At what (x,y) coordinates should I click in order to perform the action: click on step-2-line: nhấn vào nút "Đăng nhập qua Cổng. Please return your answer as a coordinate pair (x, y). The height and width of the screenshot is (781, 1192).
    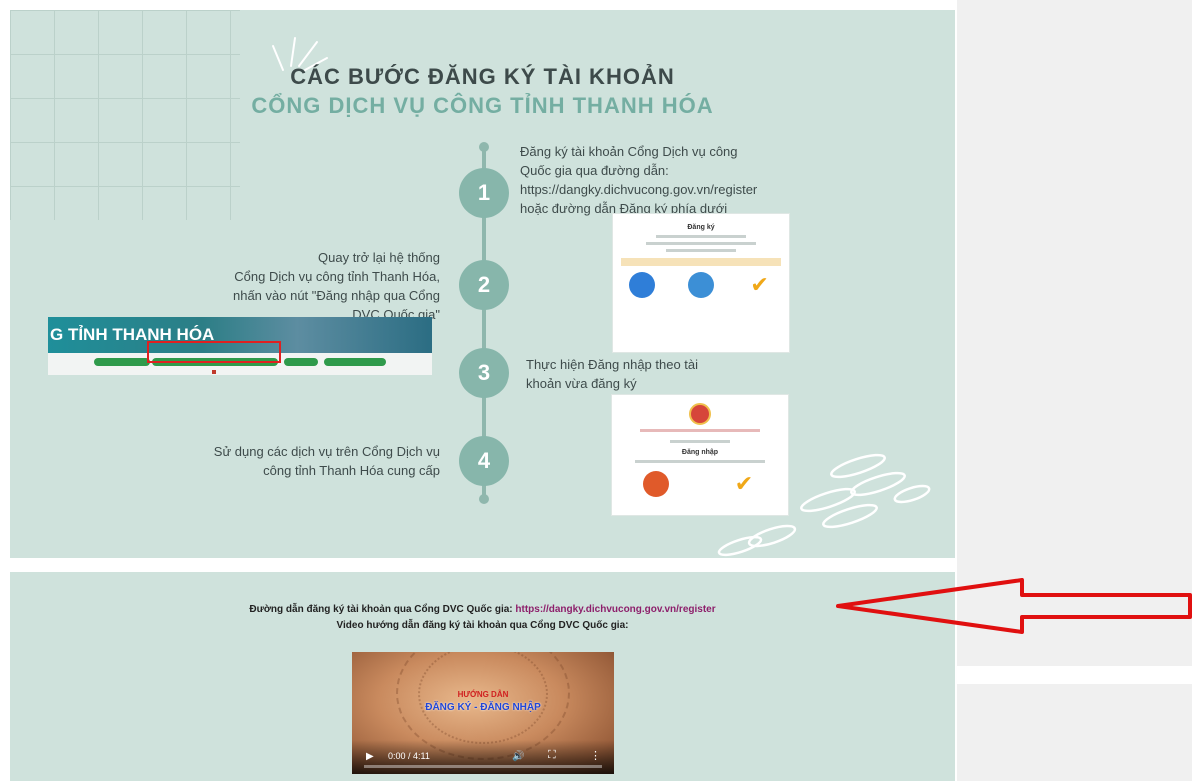
    Looking at the image, I should click on (336, 295).